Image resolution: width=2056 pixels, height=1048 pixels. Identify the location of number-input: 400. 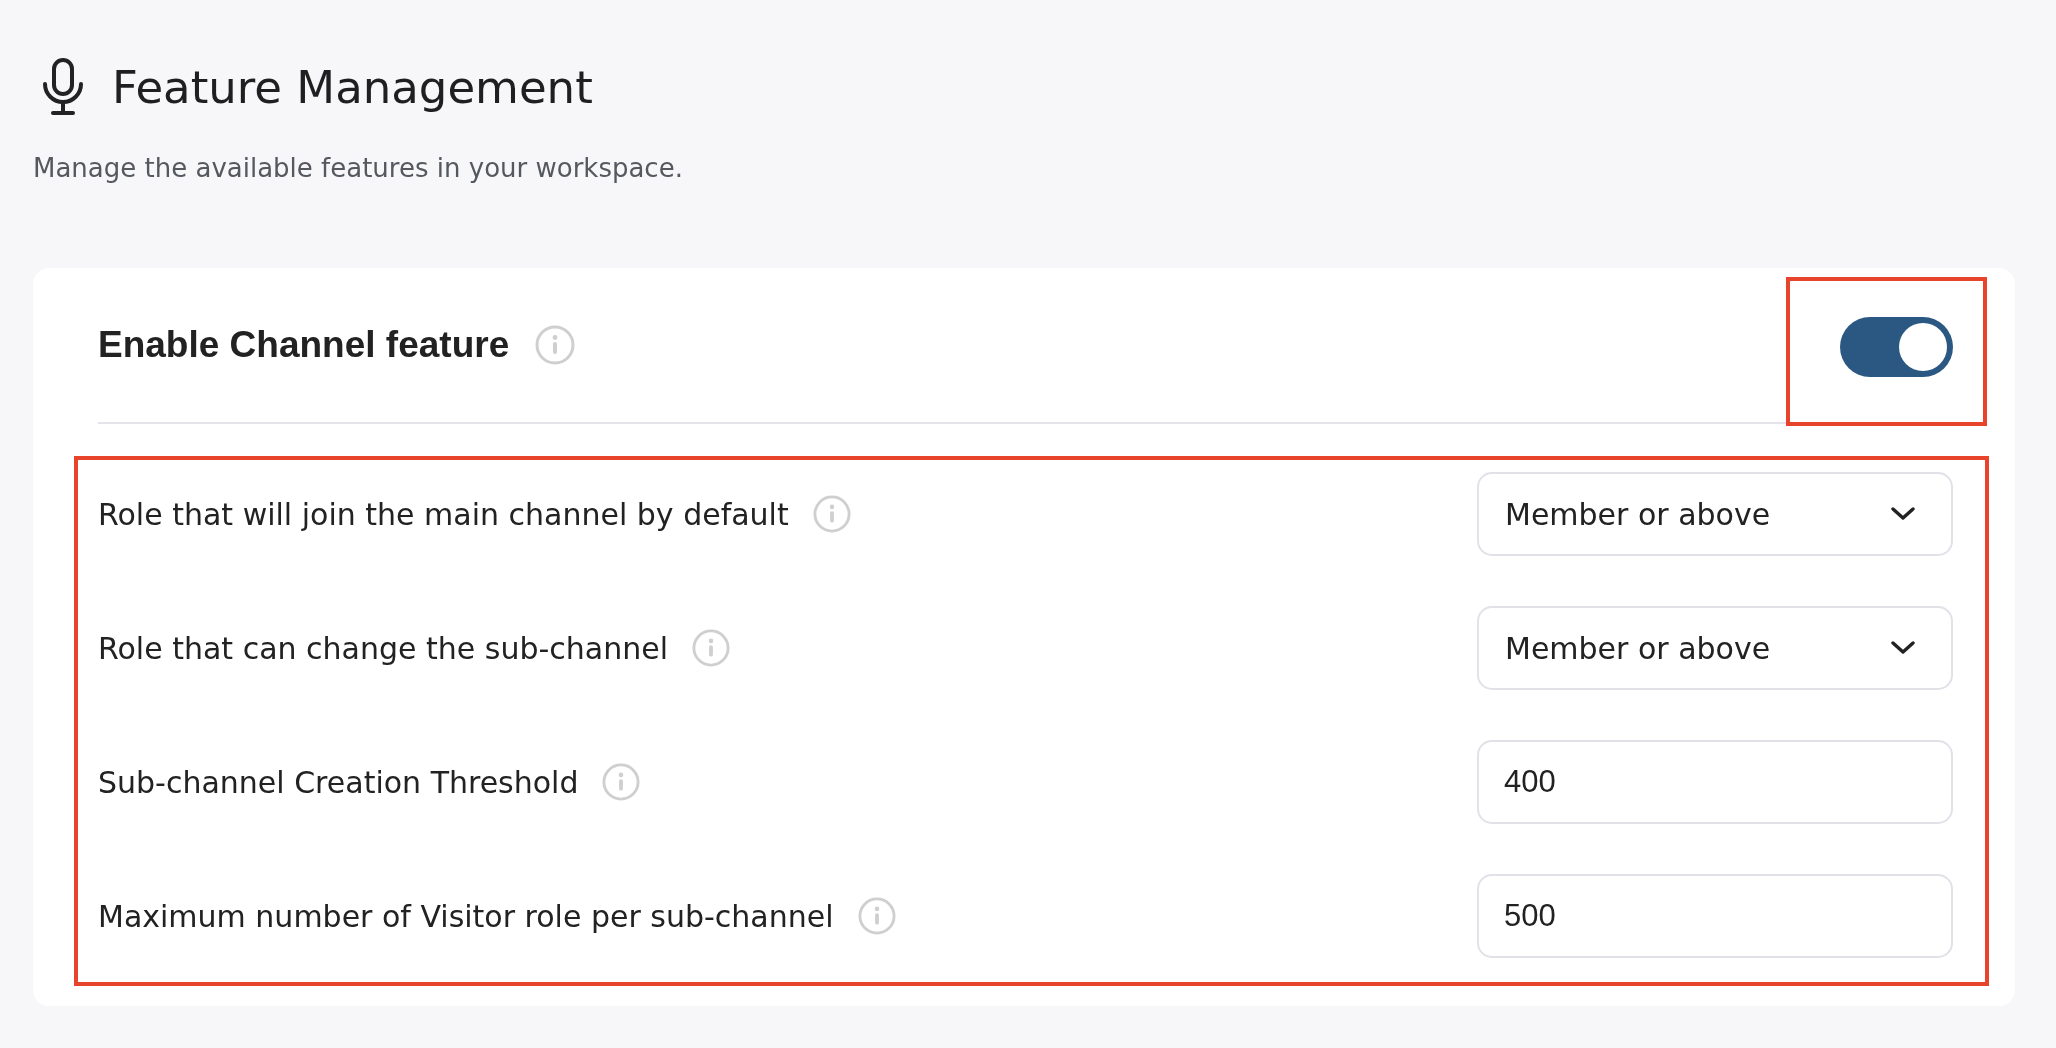
(1715, 782).